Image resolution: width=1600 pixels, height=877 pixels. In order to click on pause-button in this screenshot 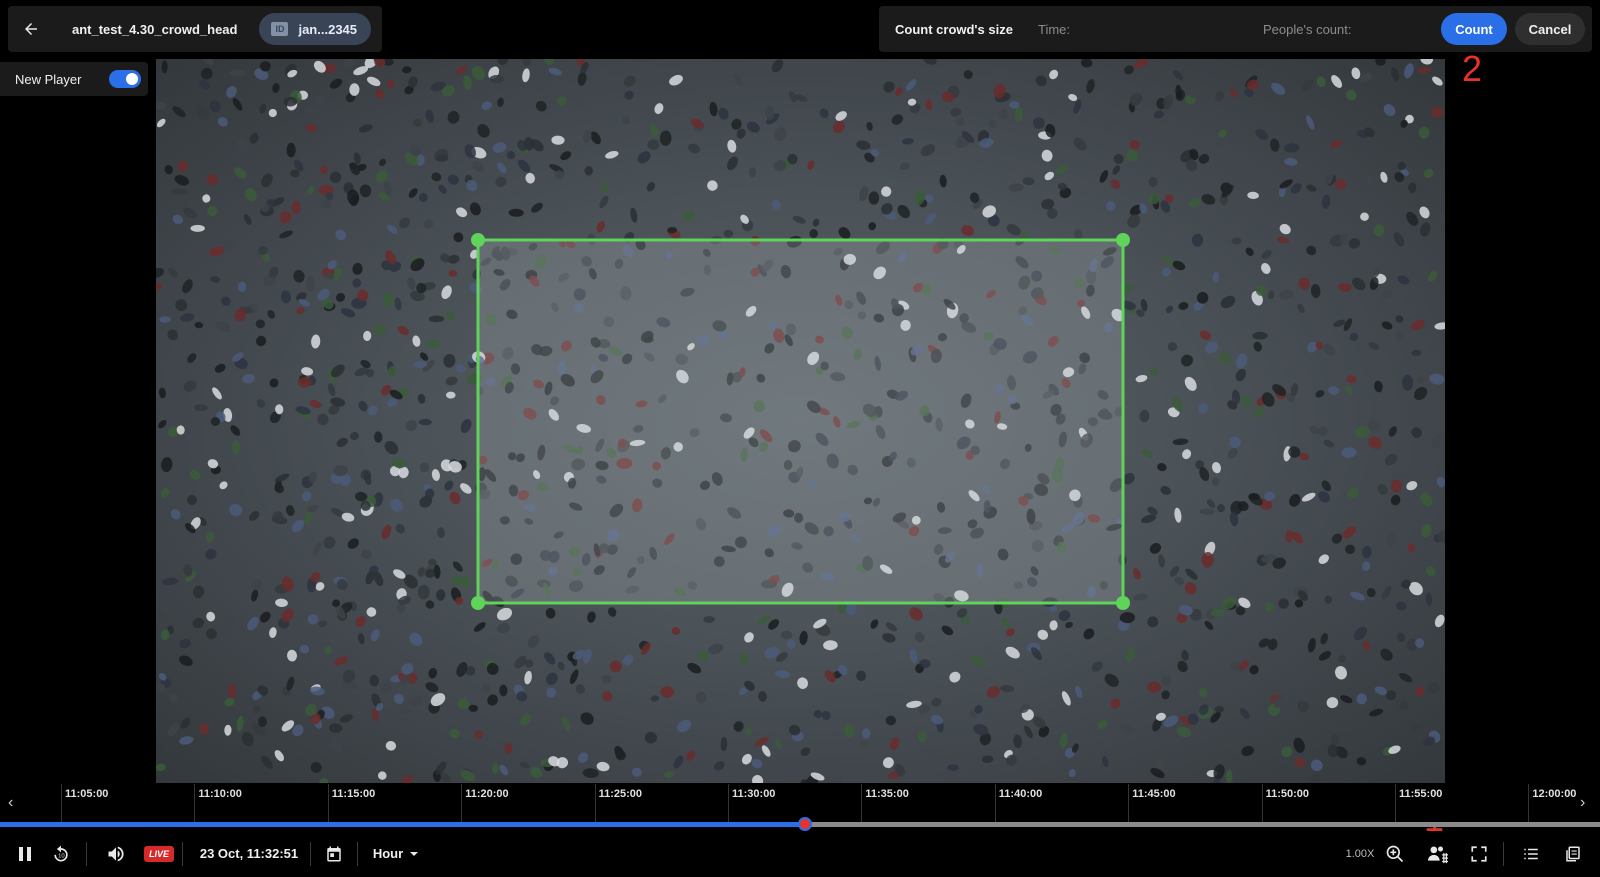, I will do `click(25, 853)`.